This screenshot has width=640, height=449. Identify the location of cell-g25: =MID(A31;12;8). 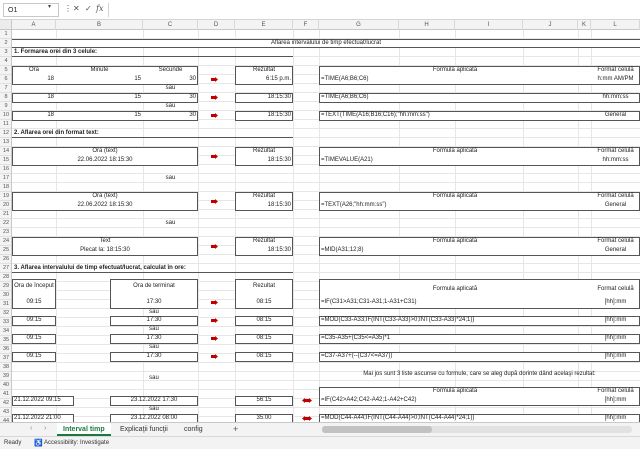
(342, 250).